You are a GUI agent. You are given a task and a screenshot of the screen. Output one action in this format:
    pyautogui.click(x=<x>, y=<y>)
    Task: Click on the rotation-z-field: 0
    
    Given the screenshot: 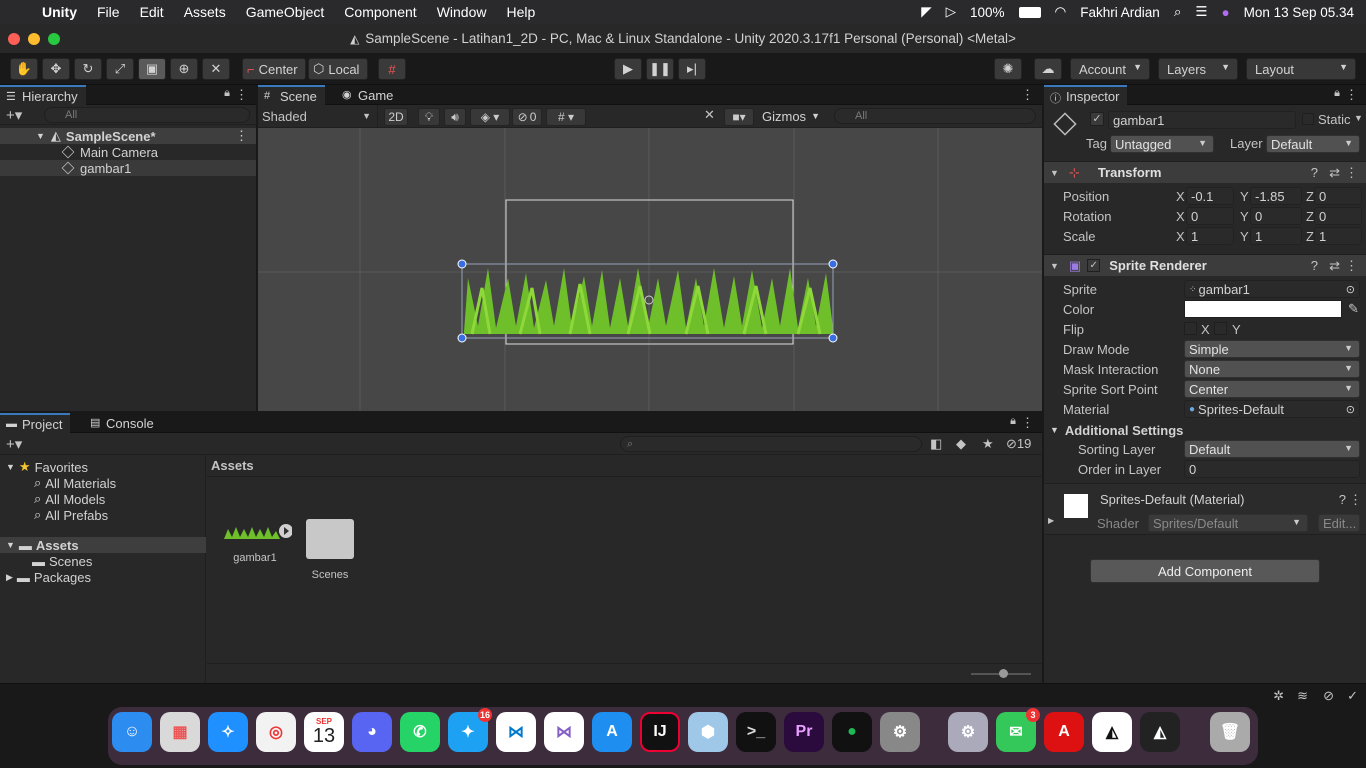 What is the action you would take?
    pyautogui.click(x=1338, y=216)
    